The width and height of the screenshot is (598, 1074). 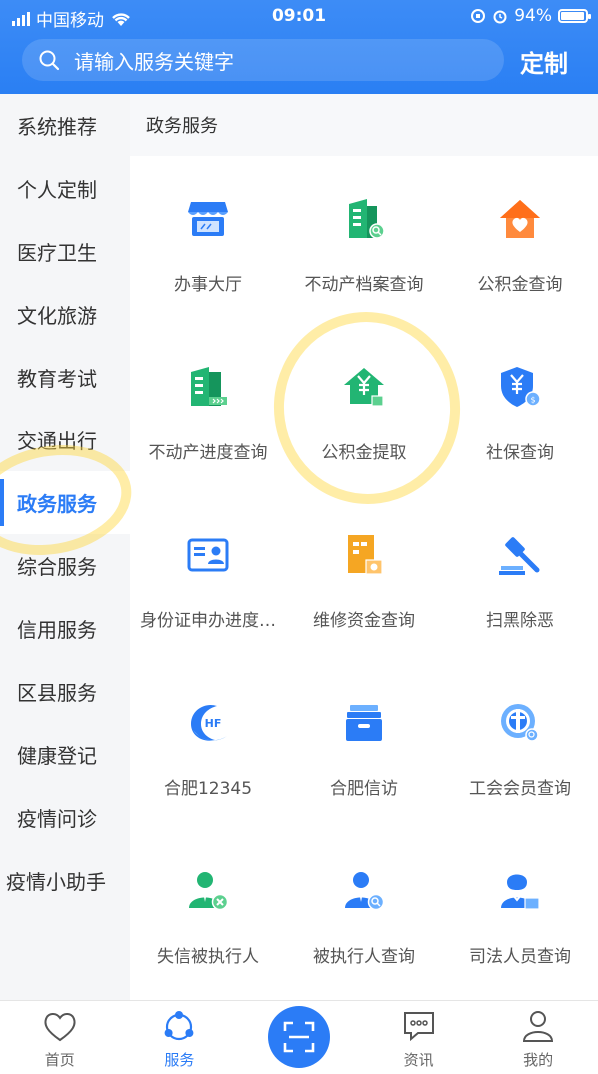 I want to click on sidebar-item-recommend: 系统推荐, so click(x=65, y=125).